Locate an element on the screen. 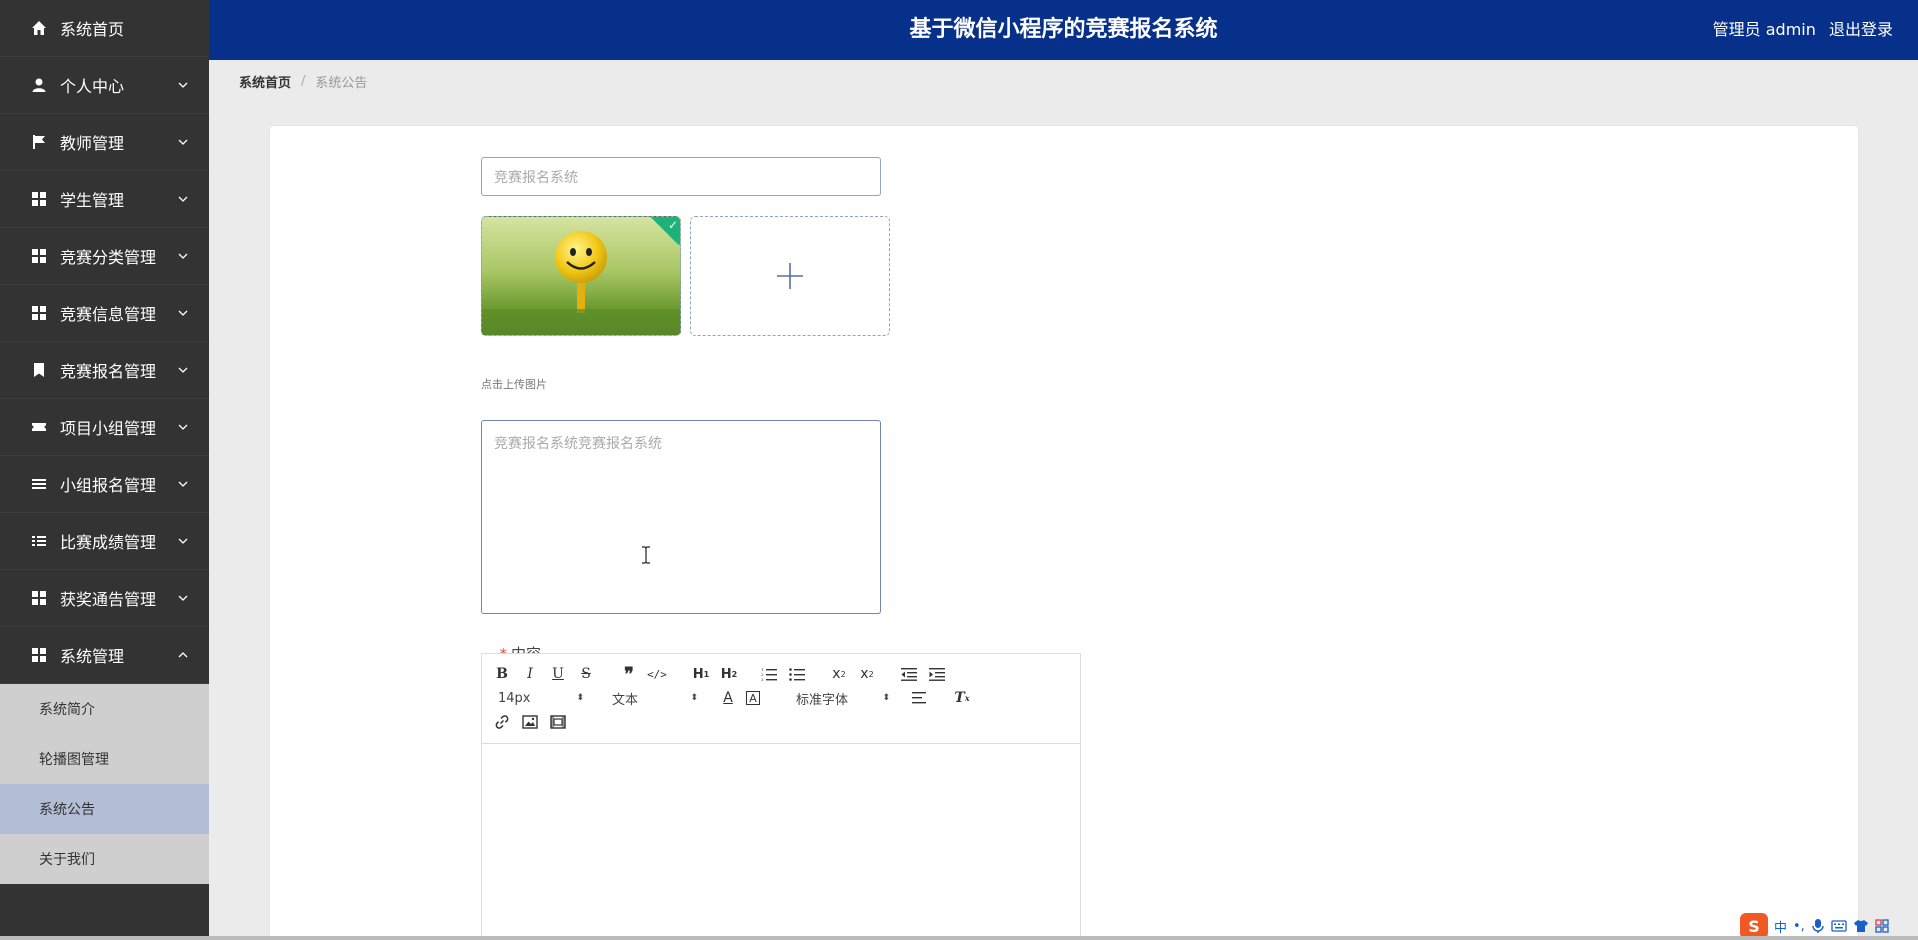  font-size-select: 14px ⬍ is located at coordinates (541, 698).